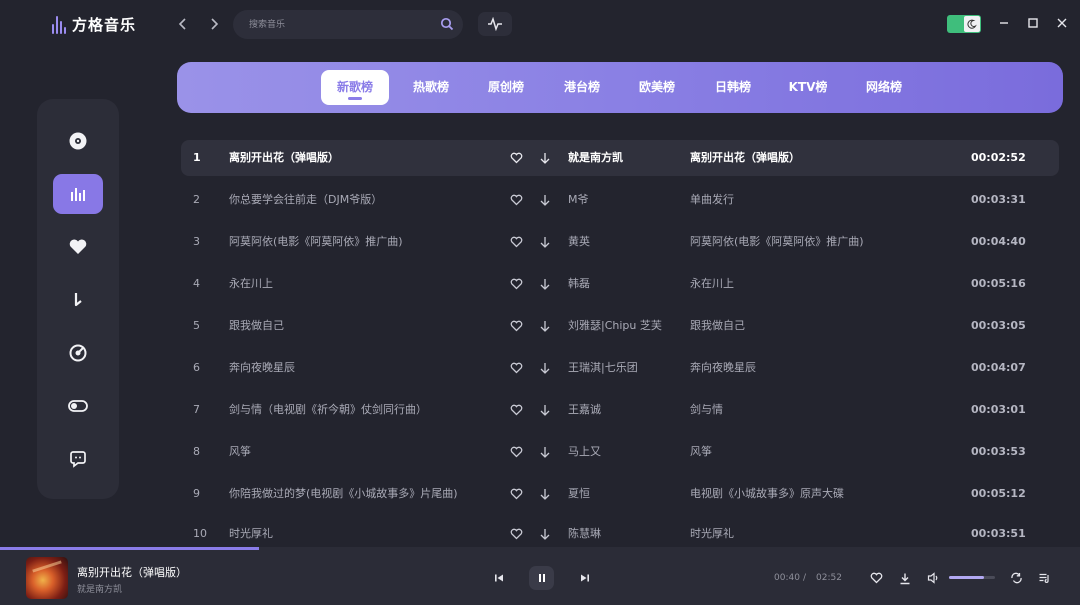  I want to click on song-title: 阿莫阿依(电影《阿莫阿依》推广曲), so click(364, 242).